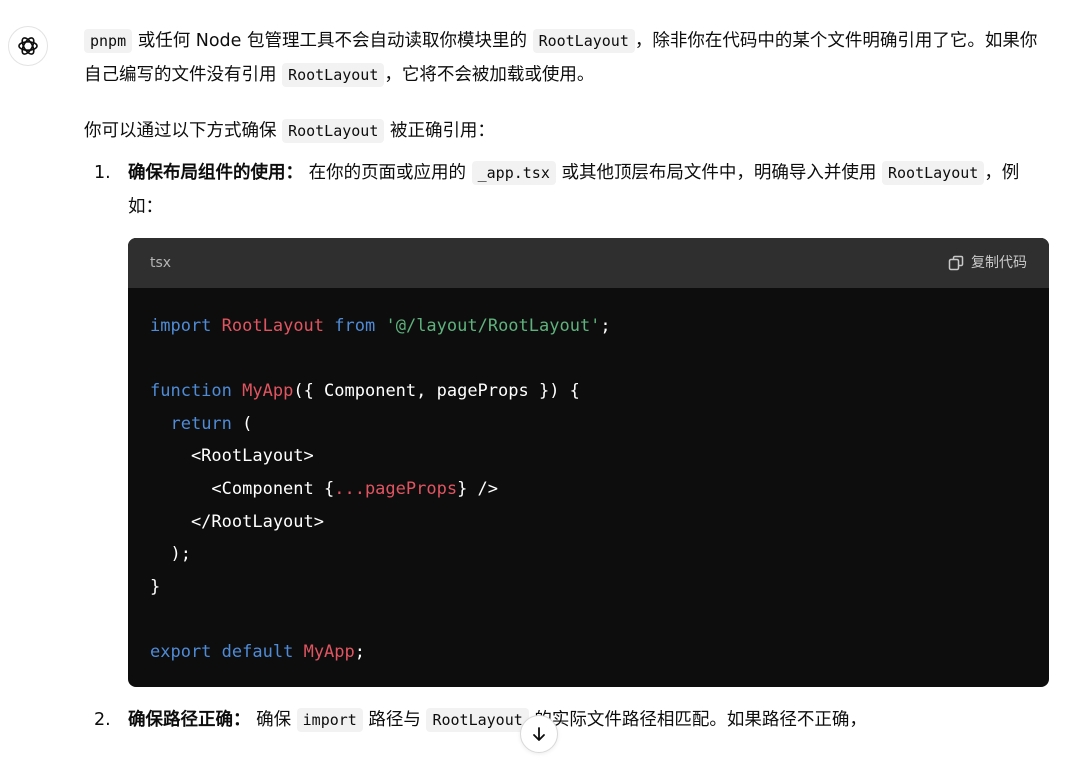 This screenshot has height=776, width=1080. Describe the element at coordinates (569, 131) in the screenshot. I see `intro-paragraph-2: 你可以通过以下方式确保 RootLayout 被正确引用：` at that location.